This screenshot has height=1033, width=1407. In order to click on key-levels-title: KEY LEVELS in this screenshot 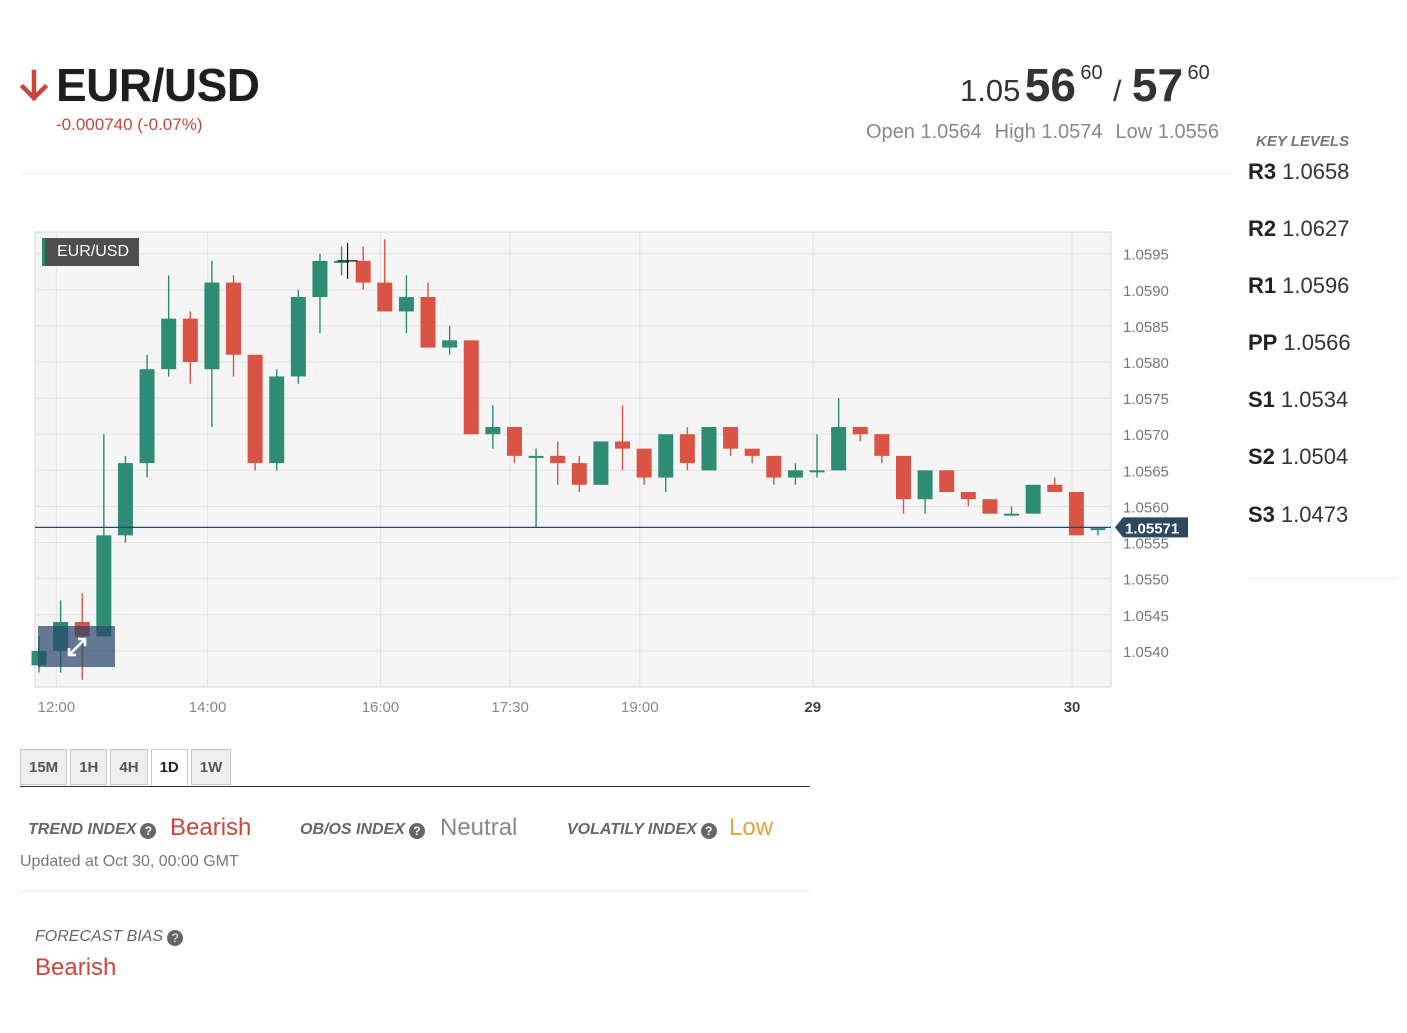, I will do `click(1303, 141)`.